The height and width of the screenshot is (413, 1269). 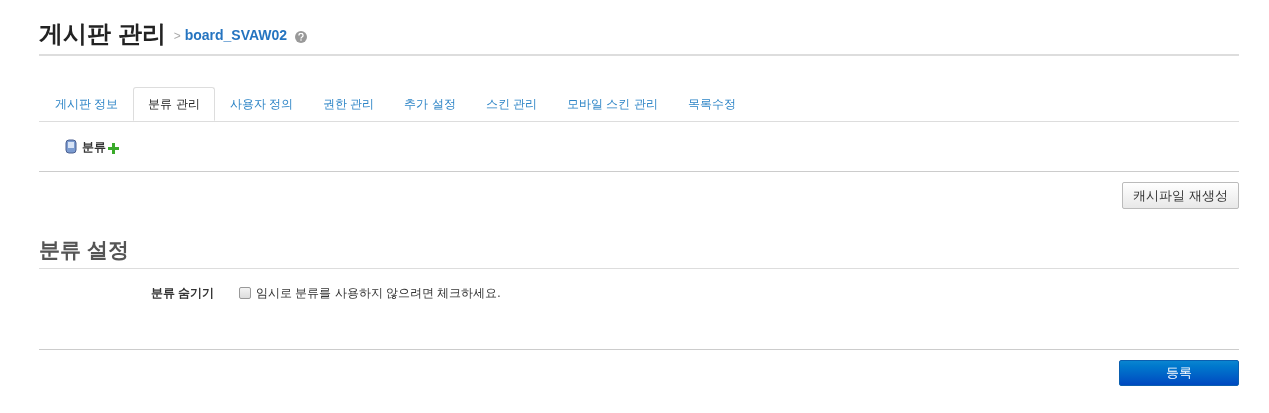 What do you see at coordinates (612, 104) in the screenshot?
I see `tab: 모바일 스킨 관리` at bounding box center [612, 104].